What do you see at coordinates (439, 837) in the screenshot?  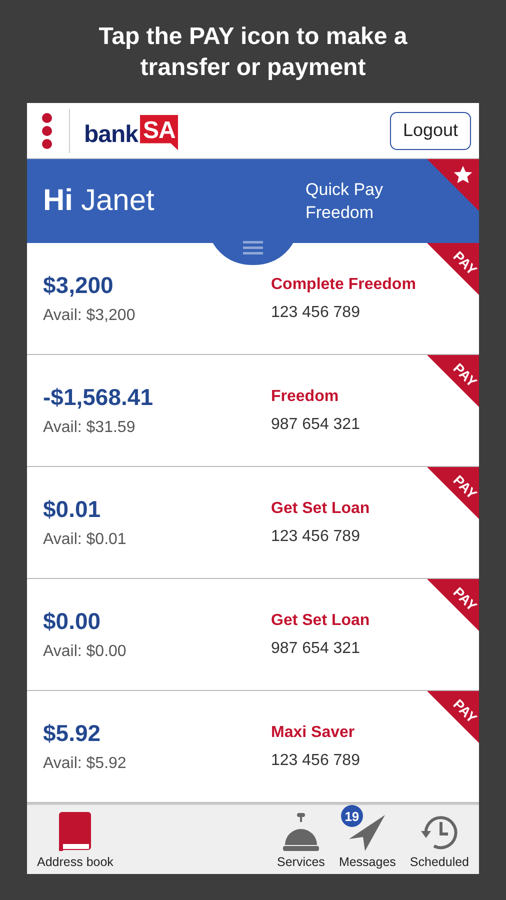 I see `nav-button: Scheduled` at bounding box center [439, 837].